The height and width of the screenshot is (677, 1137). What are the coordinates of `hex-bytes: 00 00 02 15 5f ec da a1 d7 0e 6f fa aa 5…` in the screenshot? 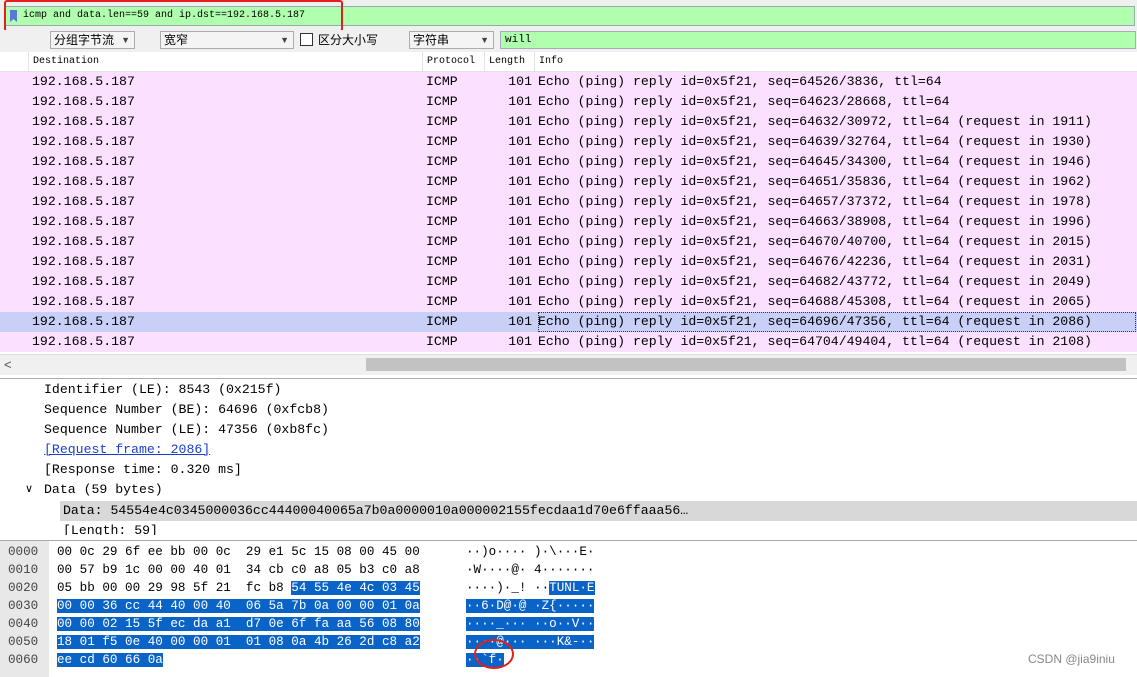 It's located at (238, 624).